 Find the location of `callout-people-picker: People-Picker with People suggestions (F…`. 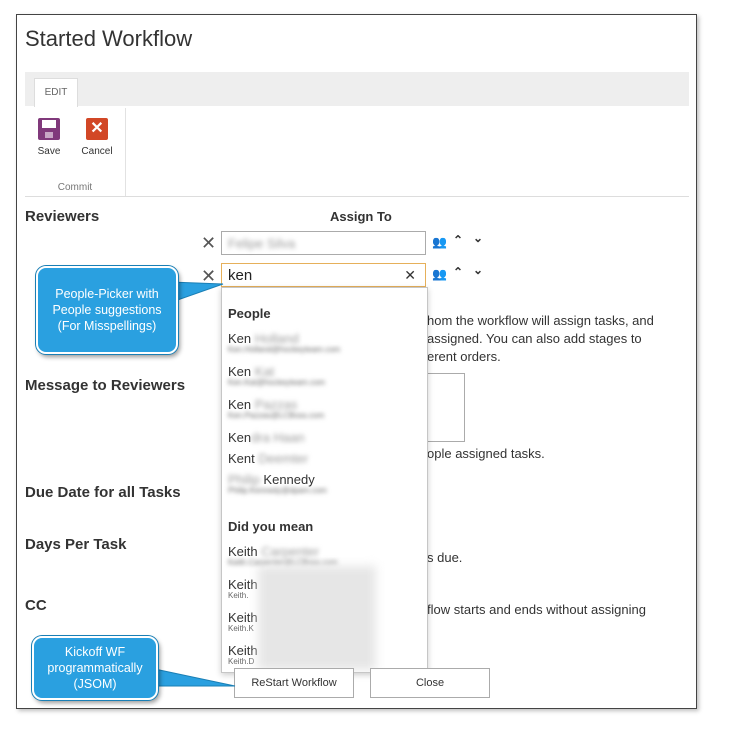

callout-people-picker: People-Picker with People suggestions (F… is located at coordinates (107, 310).